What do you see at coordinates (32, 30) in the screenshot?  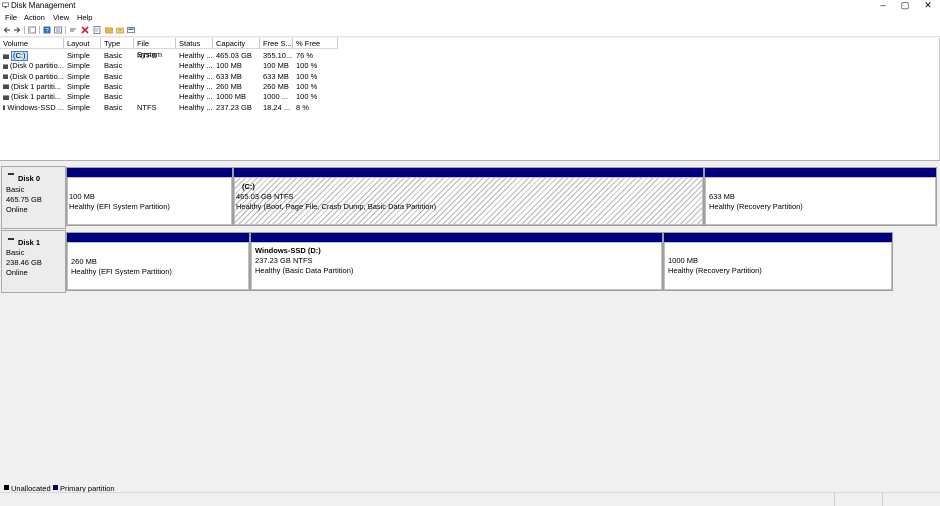 I see `console-tree-icon` at bounding box center [32, 30].